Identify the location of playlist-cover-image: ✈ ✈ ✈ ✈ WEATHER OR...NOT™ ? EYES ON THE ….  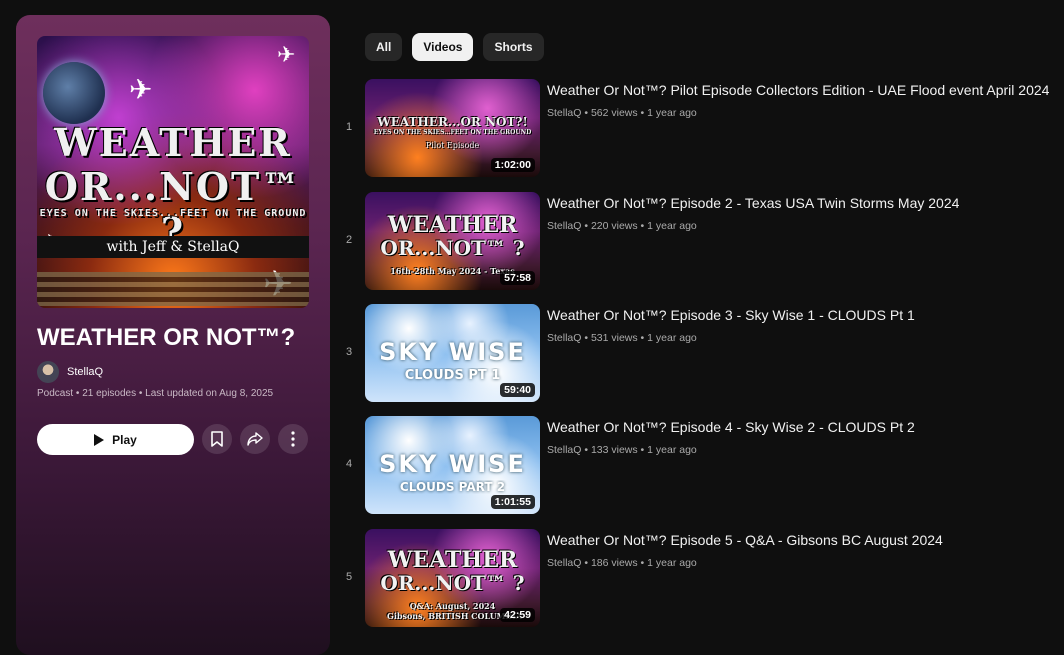
(173, 172).